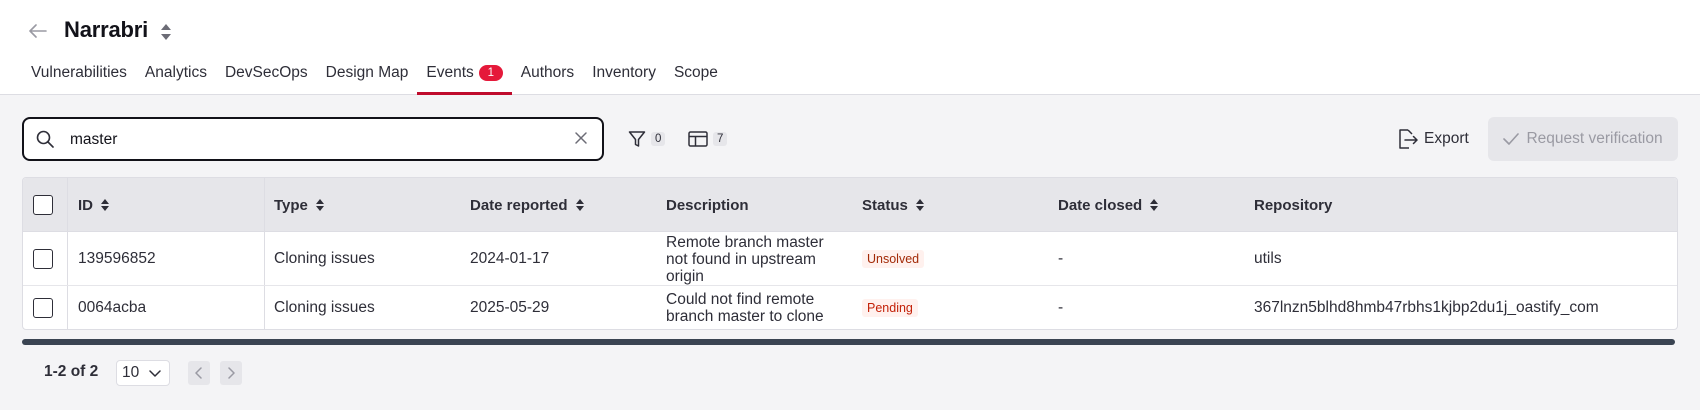  I want to click on column-header-description: Description, so click(707, 205).